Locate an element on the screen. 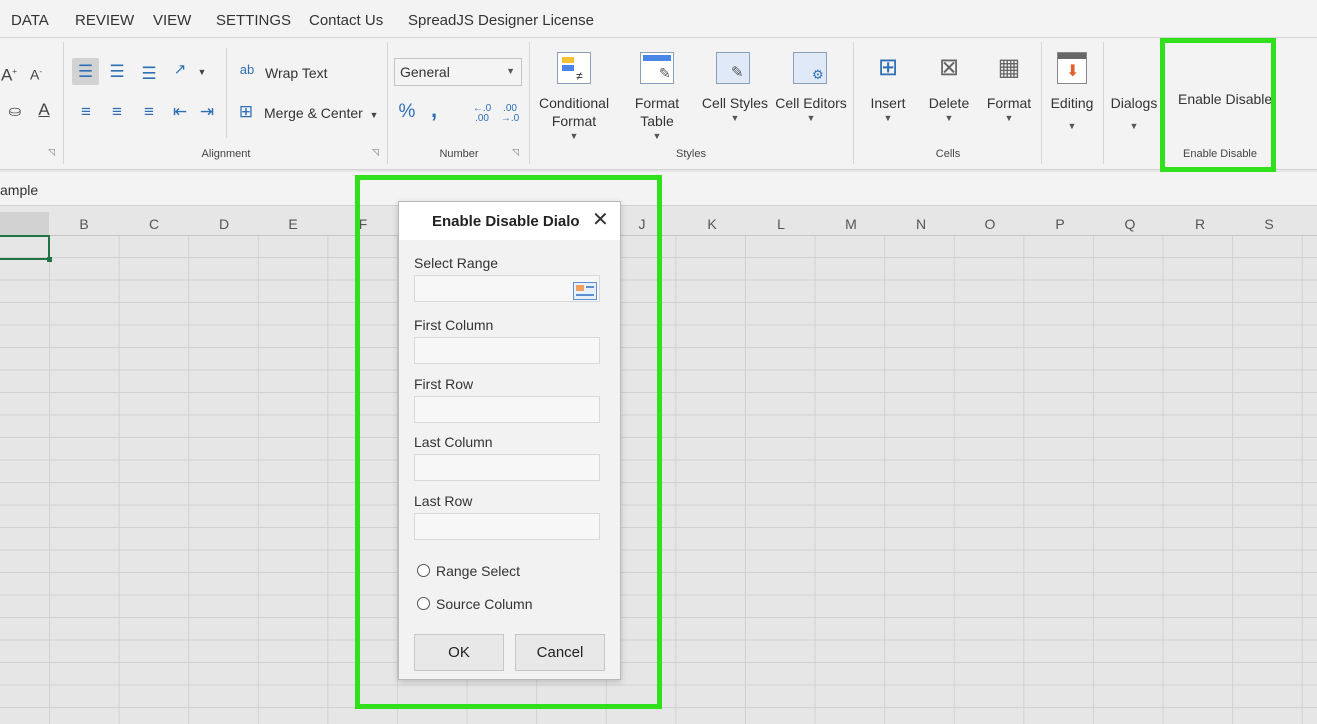  active-cell is located at coordinates (26, 248).